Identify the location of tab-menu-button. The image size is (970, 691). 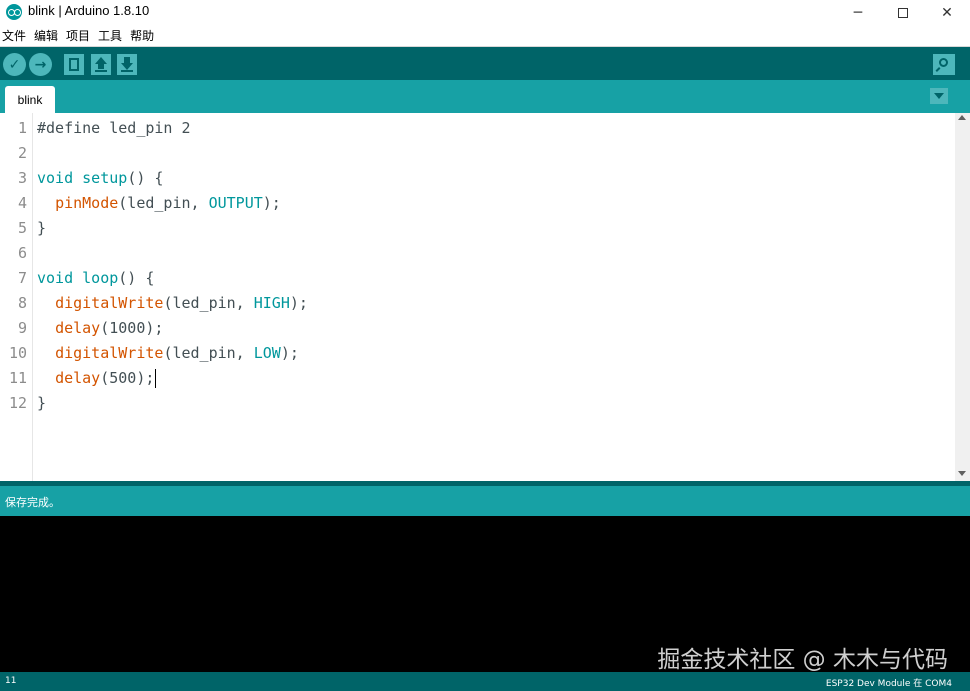
(939, 96).